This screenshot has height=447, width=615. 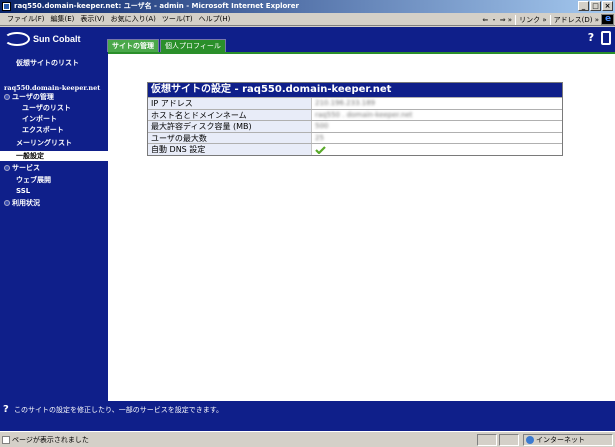 What do you see at coordinates (50, 440) in the screenshot?
I see `status-text: ページが表示されました` at bounding box center [50, 440].